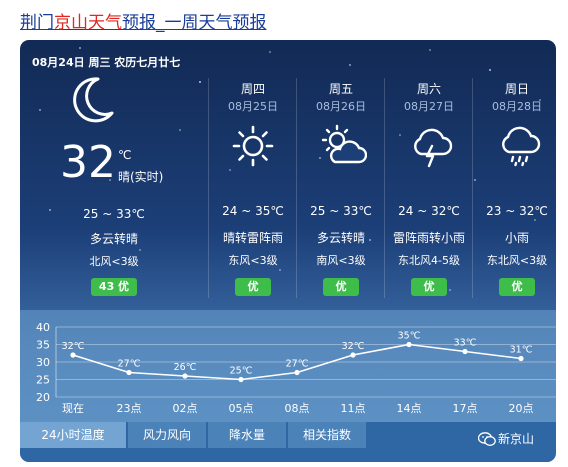  What do you see at coordinates (428, 89) in the screenshot?
I see `forecast-weekday: 周六` at bounding box center [428, 89].